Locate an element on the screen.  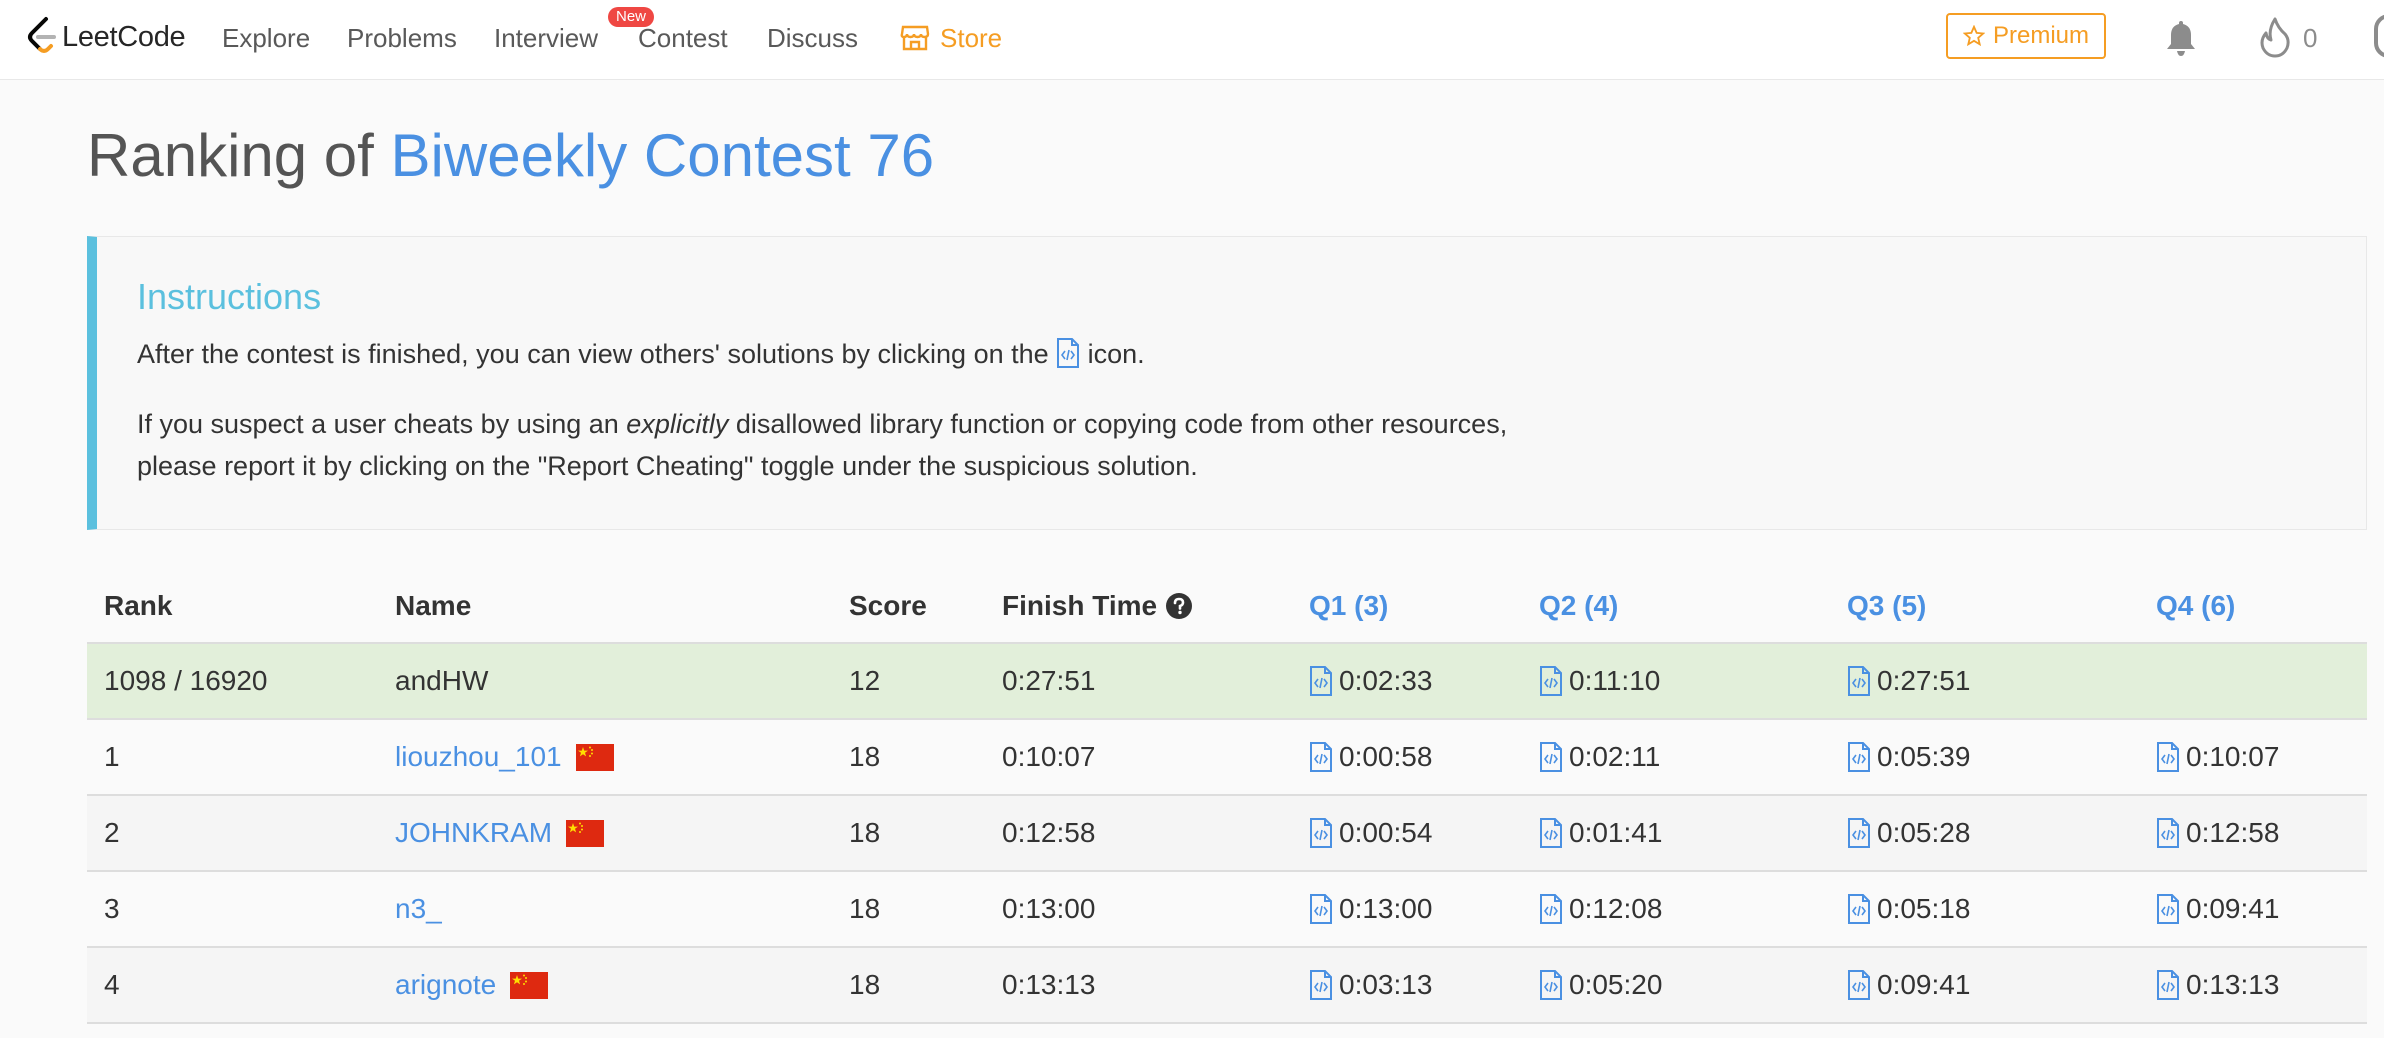
nav-problems: Problems is located at coordinates (402, 38).